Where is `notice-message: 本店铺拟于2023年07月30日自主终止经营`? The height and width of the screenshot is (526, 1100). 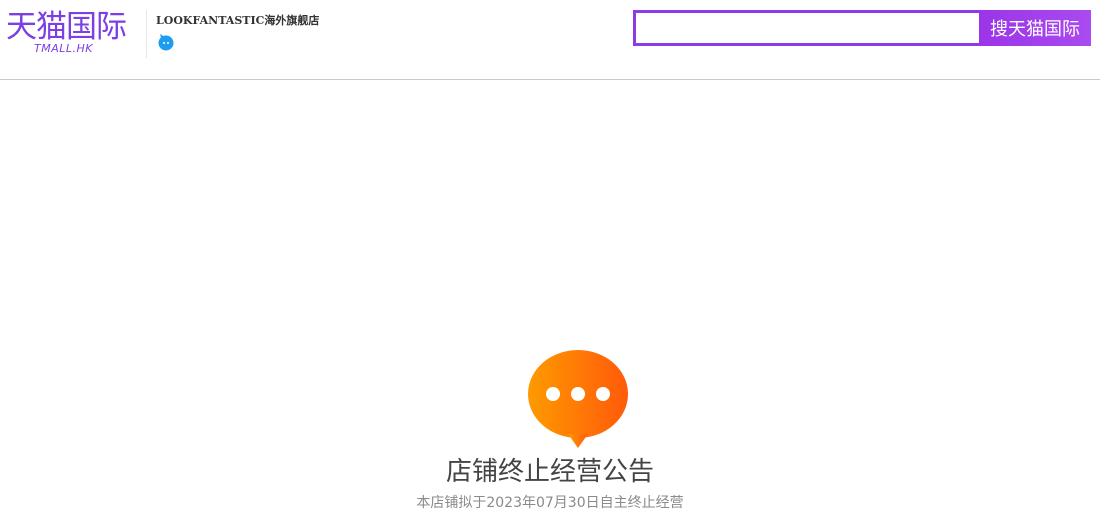
notice-message: 本店铺拟于2023年07月30日自主终止经营 is located at coordinates (550, 503).